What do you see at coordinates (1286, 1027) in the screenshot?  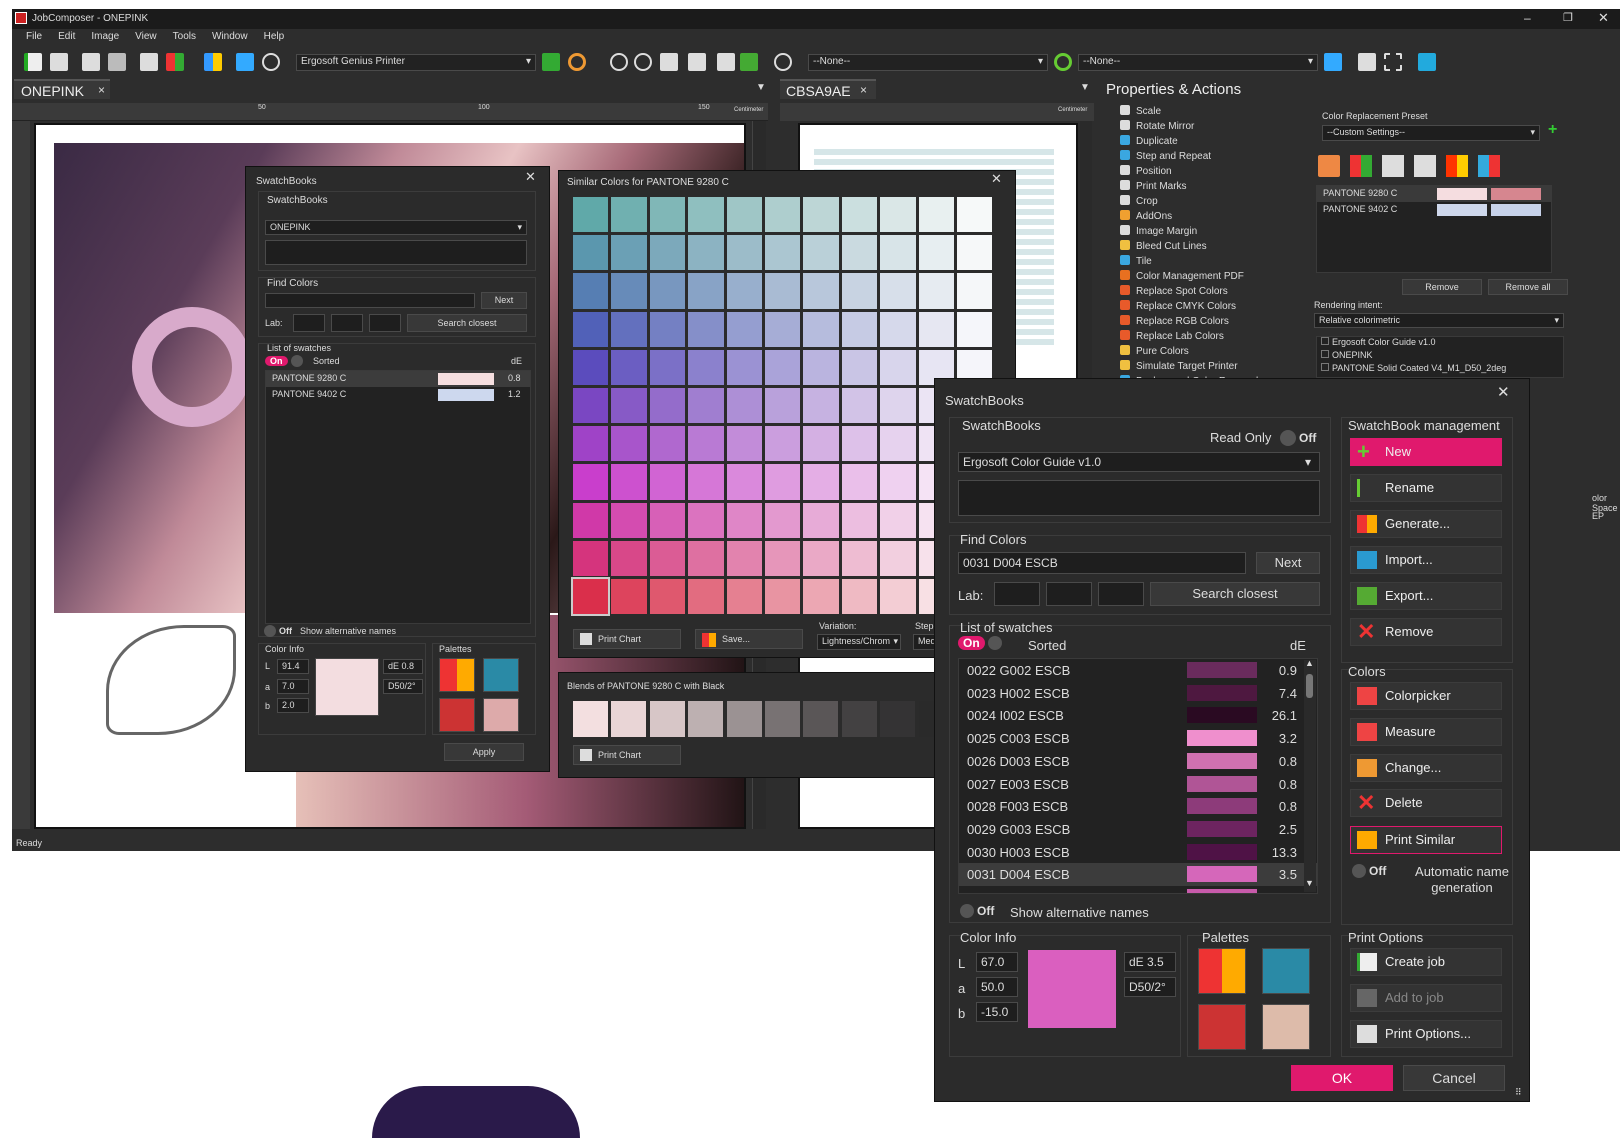 I see `palette-brush-pink-button` at bounding box center [1286, 1027].